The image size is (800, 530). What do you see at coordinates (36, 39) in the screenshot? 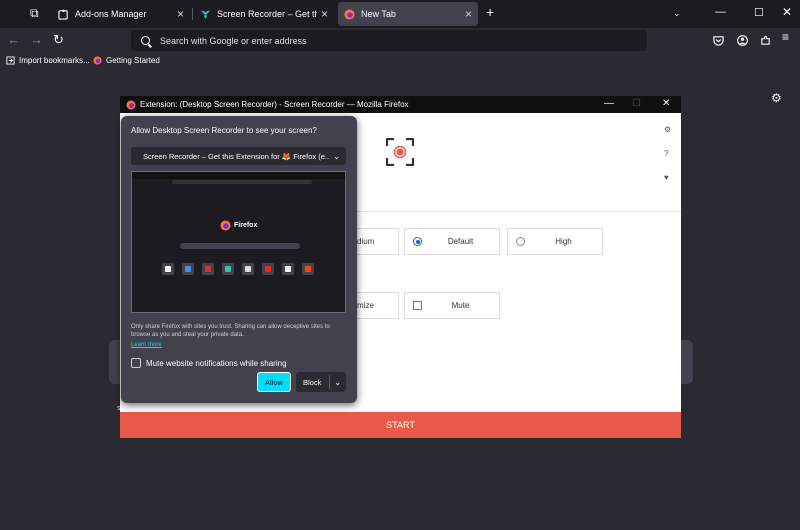
I see `forward-icon: →` at bounding box center [36, 39].